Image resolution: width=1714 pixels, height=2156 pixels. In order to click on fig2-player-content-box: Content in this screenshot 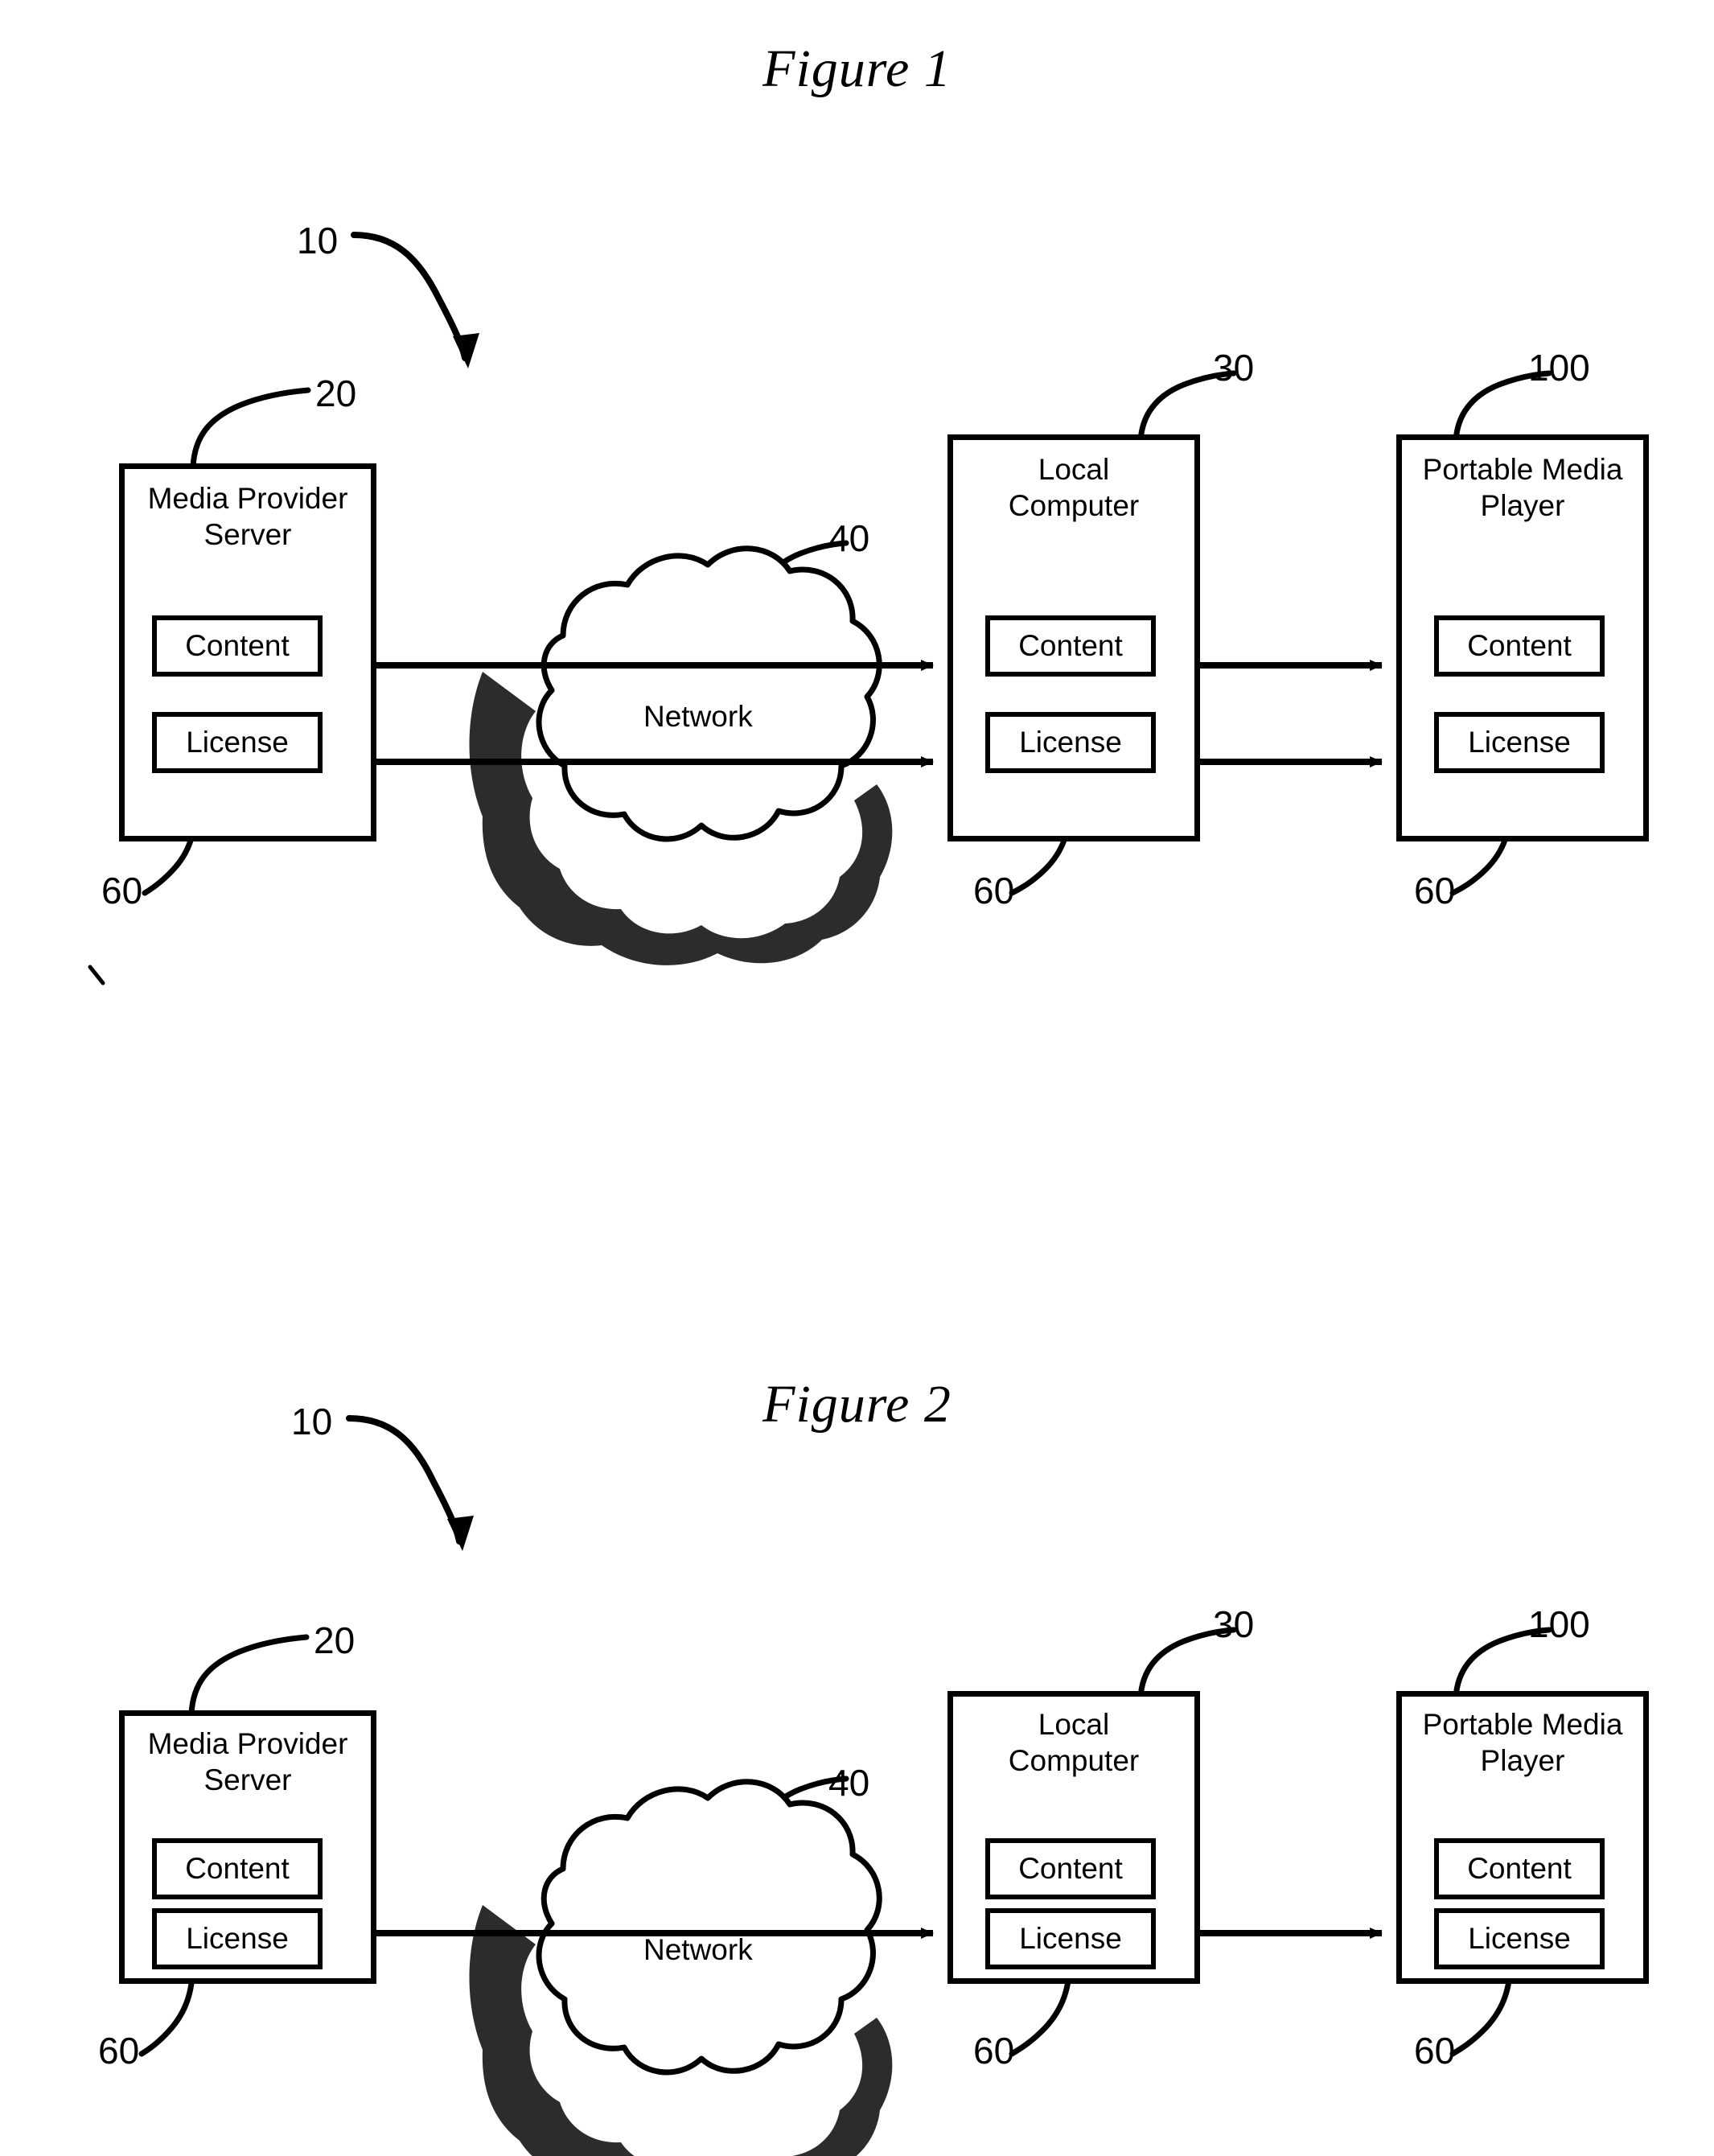, I will do `click(1519, 1869)`.